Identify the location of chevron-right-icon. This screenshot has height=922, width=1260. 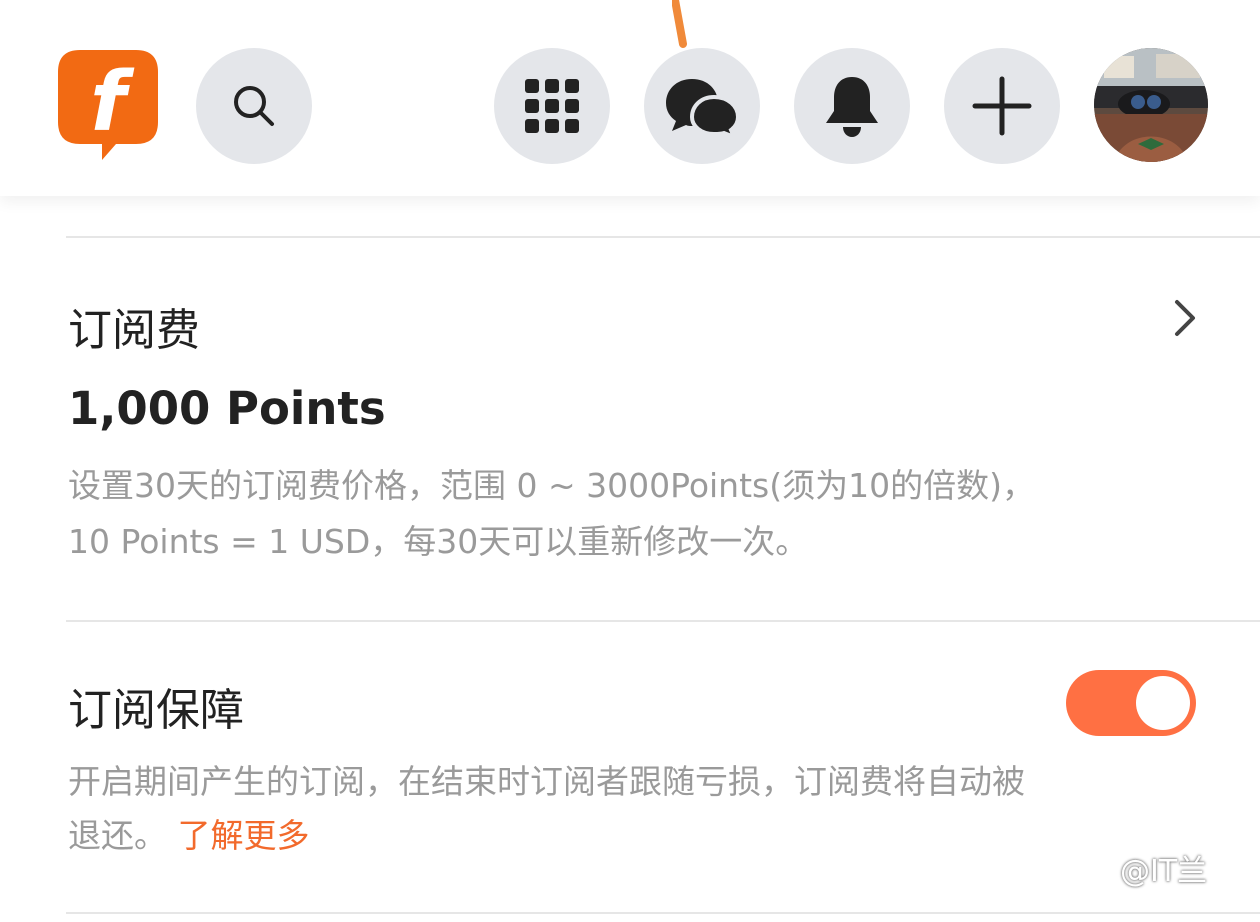
(1185, 318).